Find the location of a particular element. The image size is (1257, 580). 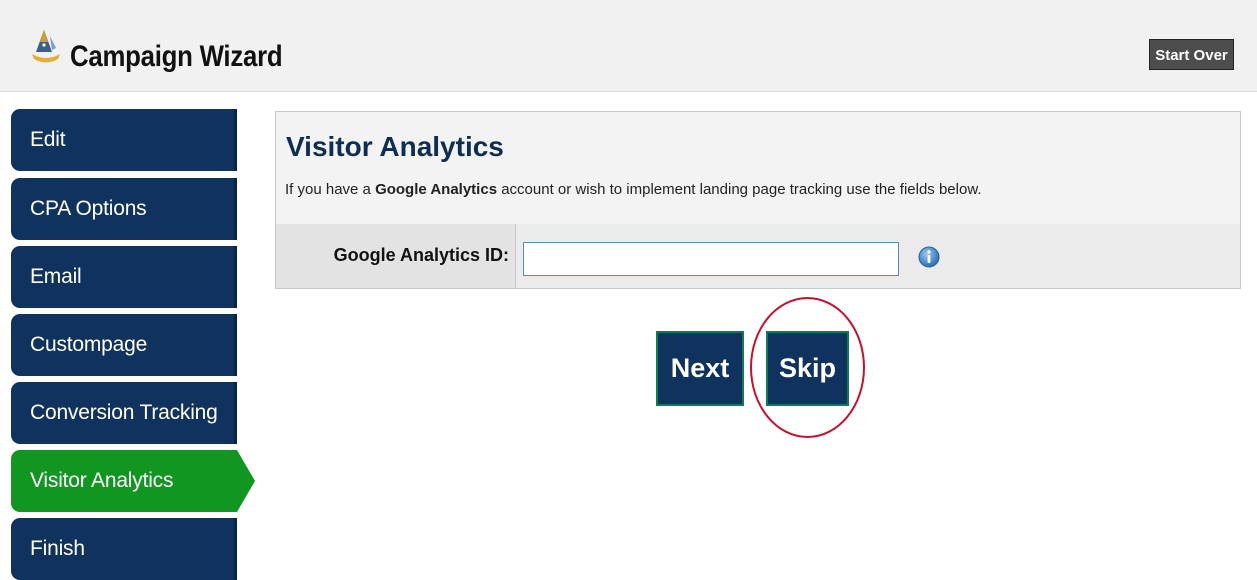

sidebar-item-email: Email is located at coordinates (124, 277).